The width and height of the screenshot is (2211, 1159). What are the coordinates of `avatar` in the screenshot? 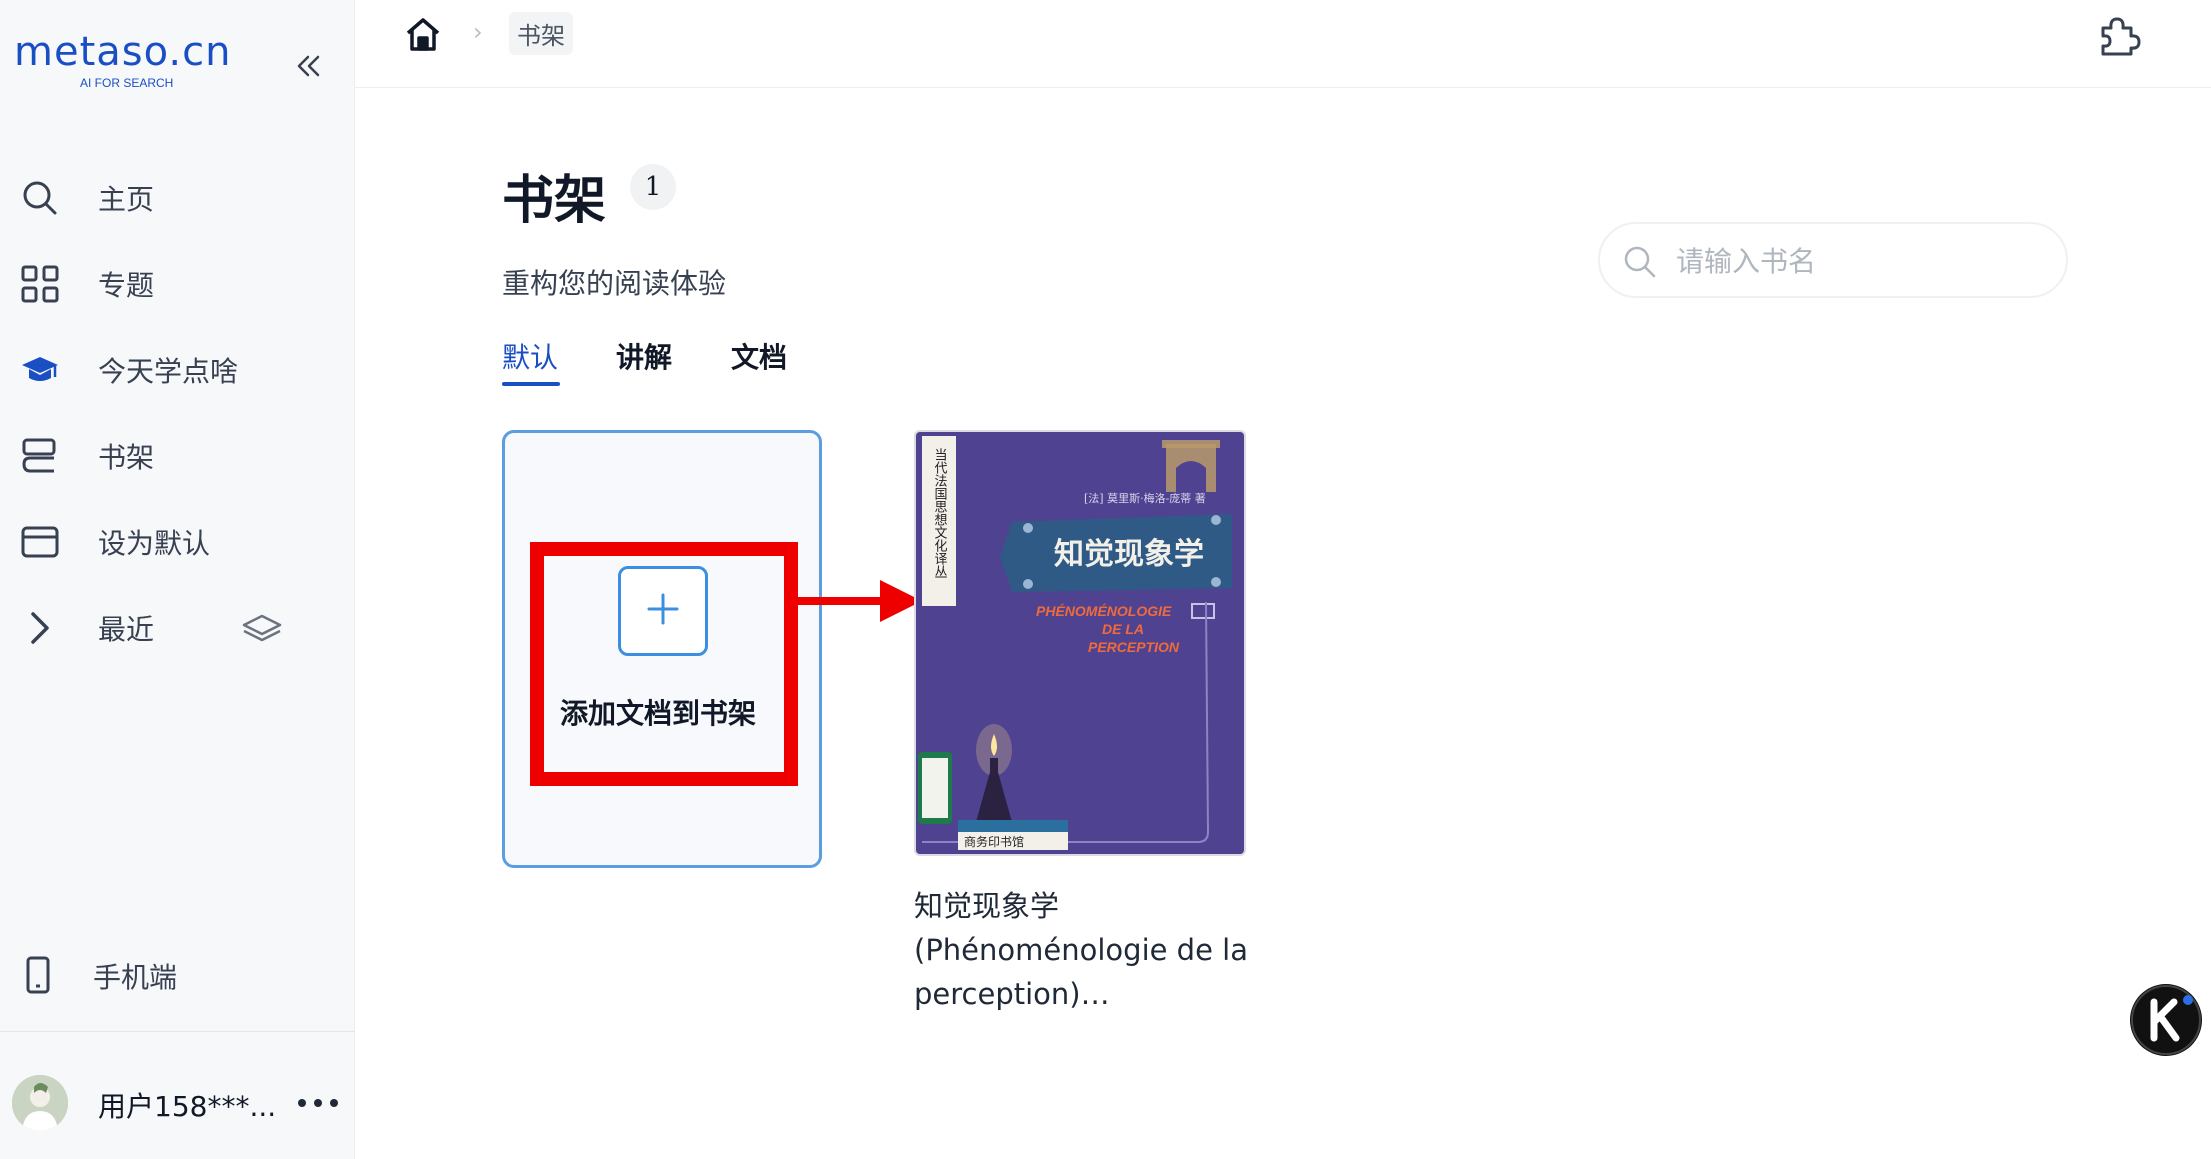 It's located at (40, 1103).